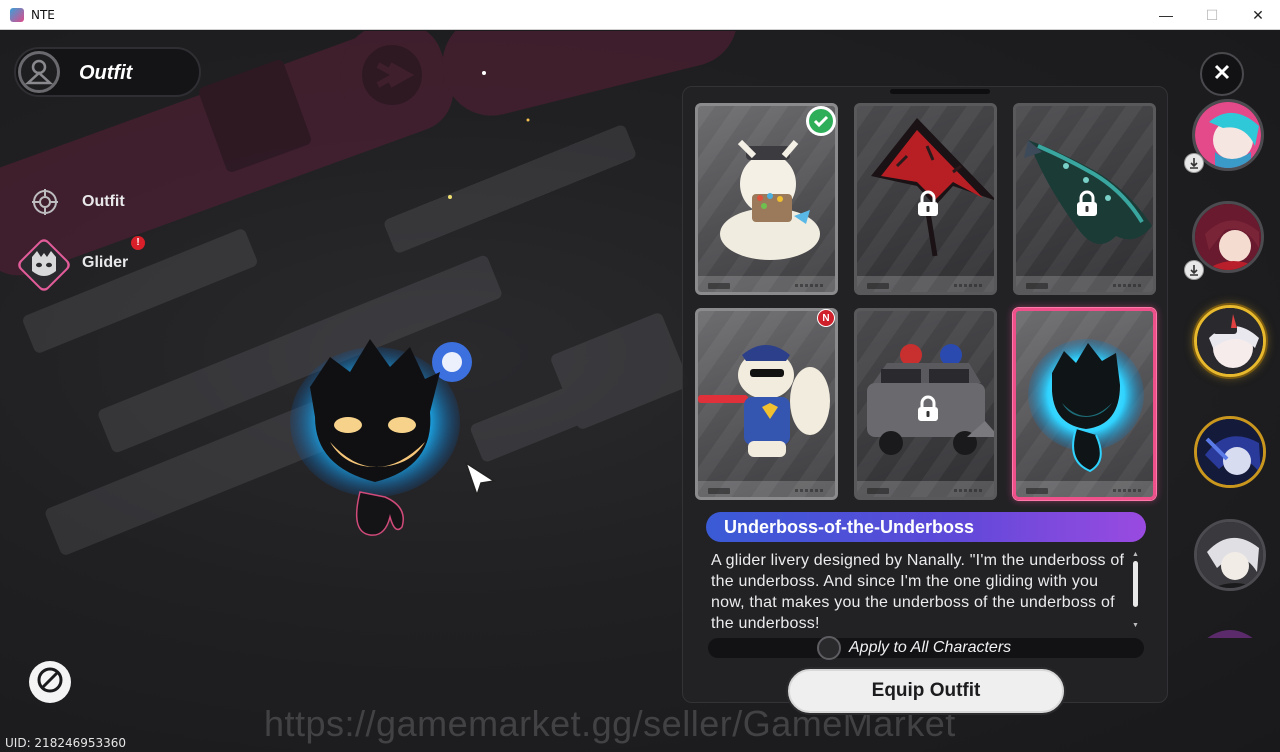 Image resolution: width=1280 pixels, height=752 pixels. I want to click on nav-item-label: Glider, so click(105, 262).